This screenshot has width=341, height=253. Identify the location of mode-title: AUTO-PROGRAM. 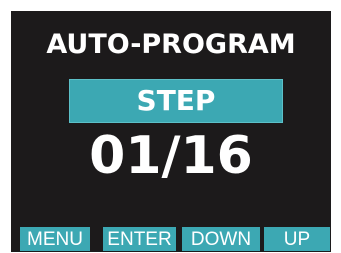
(171, 44).